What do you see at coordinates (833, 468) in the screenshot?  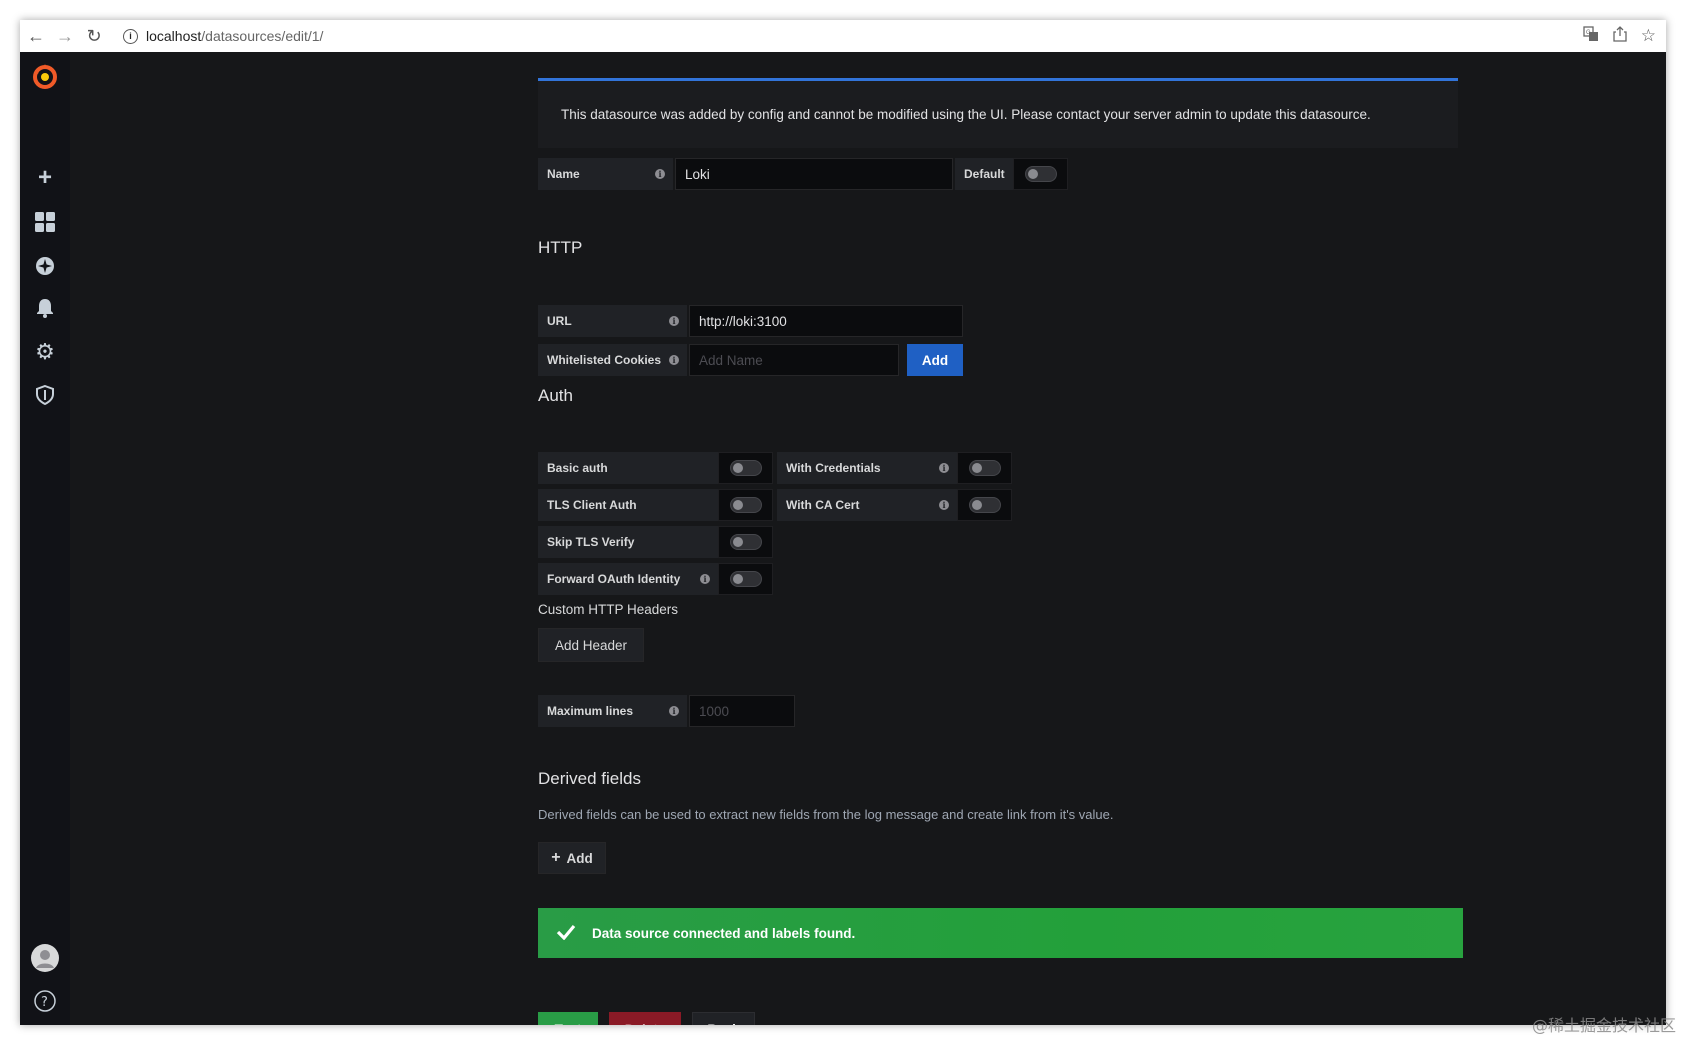 I see `with-credentials-label: With Credentials` at bounding box center [833, 468].